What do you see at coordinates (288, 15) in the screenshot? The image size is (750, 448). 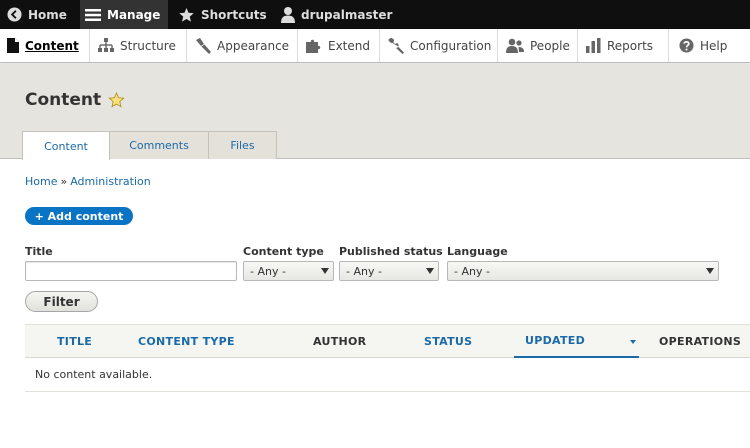 I see `user-icon` at bounding box center [288, 15].